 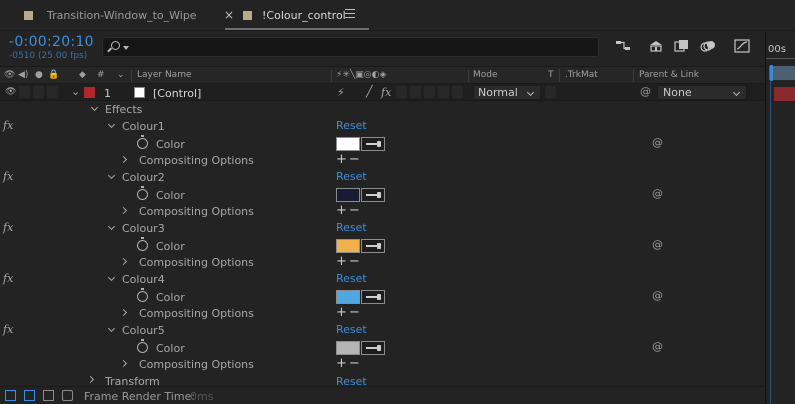 What do you see at coordinates (48, 395) in the screenshot?
I see `in-out-toggle-icon` at bounding box center [48, 395].